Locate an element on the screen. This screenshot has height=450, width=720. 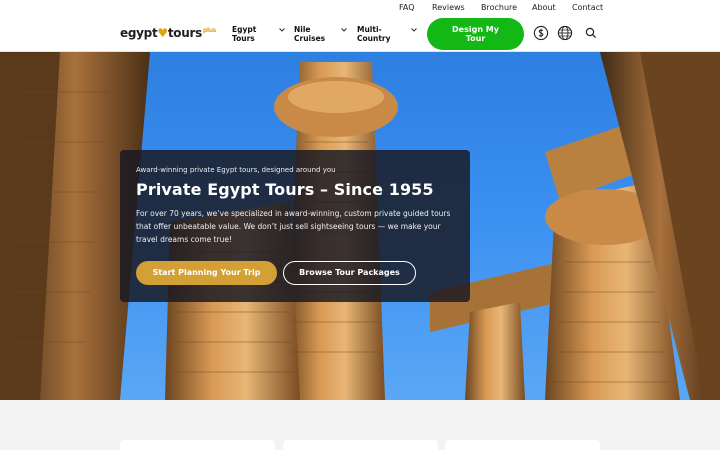
about-link: About is located at coordinates (544, 7).